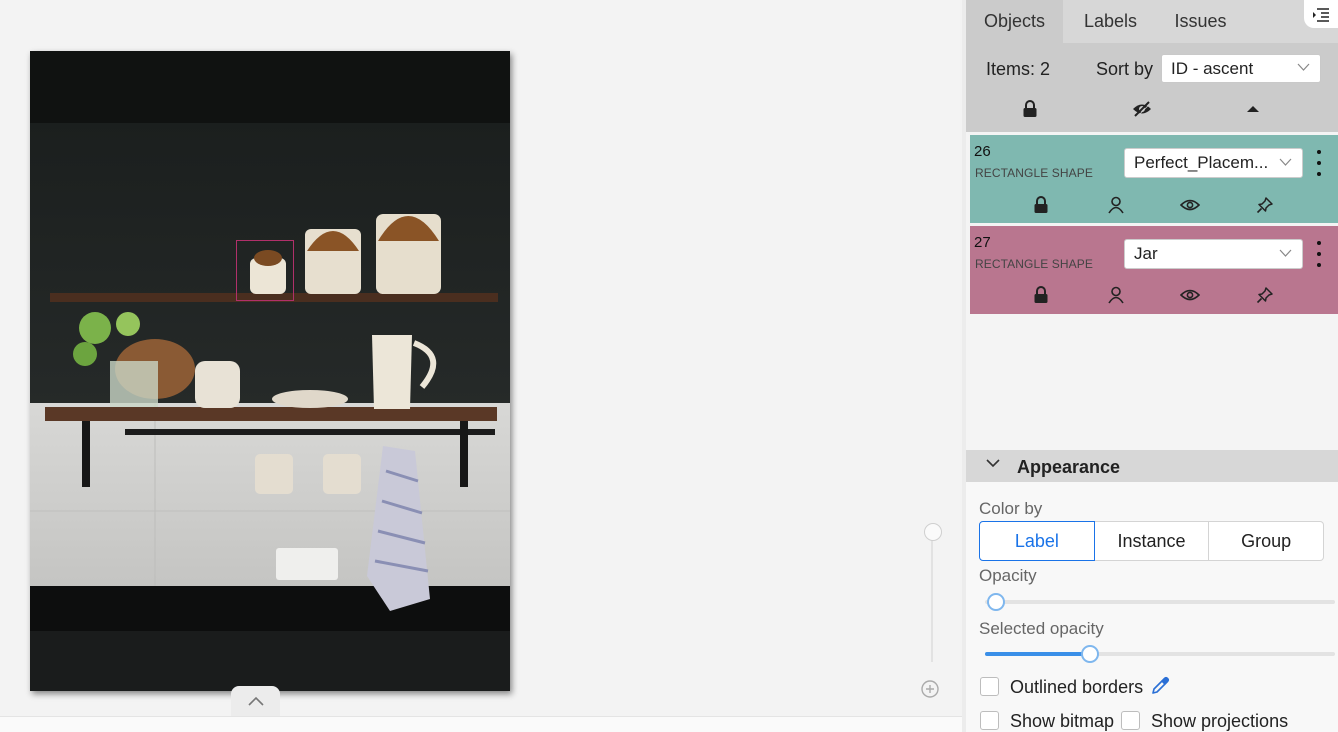  What do you see at coordinates (1200, 21) in the screenshot?
I see `tab-issues: Issues` at bounding box center [1200, 21].